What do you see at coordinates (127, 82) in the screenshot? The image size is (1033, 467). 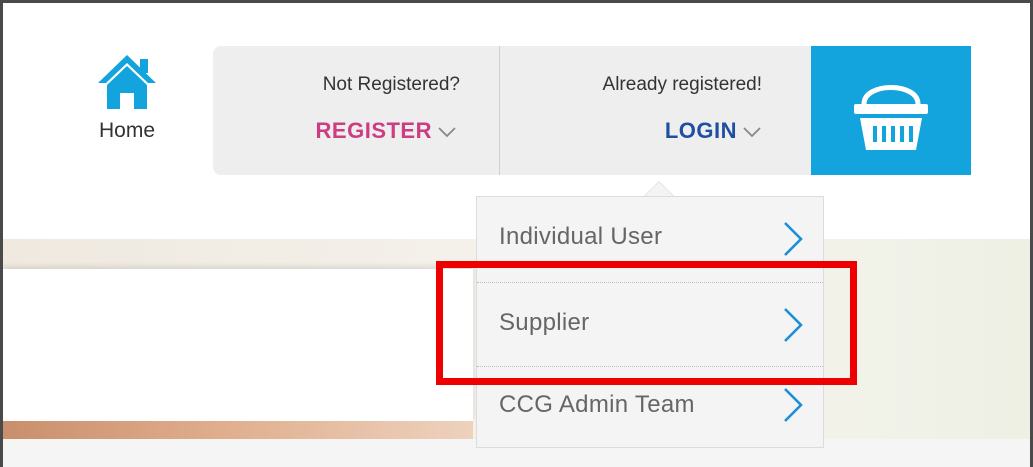 I see `home-icon` at bounding box center [127, 82].